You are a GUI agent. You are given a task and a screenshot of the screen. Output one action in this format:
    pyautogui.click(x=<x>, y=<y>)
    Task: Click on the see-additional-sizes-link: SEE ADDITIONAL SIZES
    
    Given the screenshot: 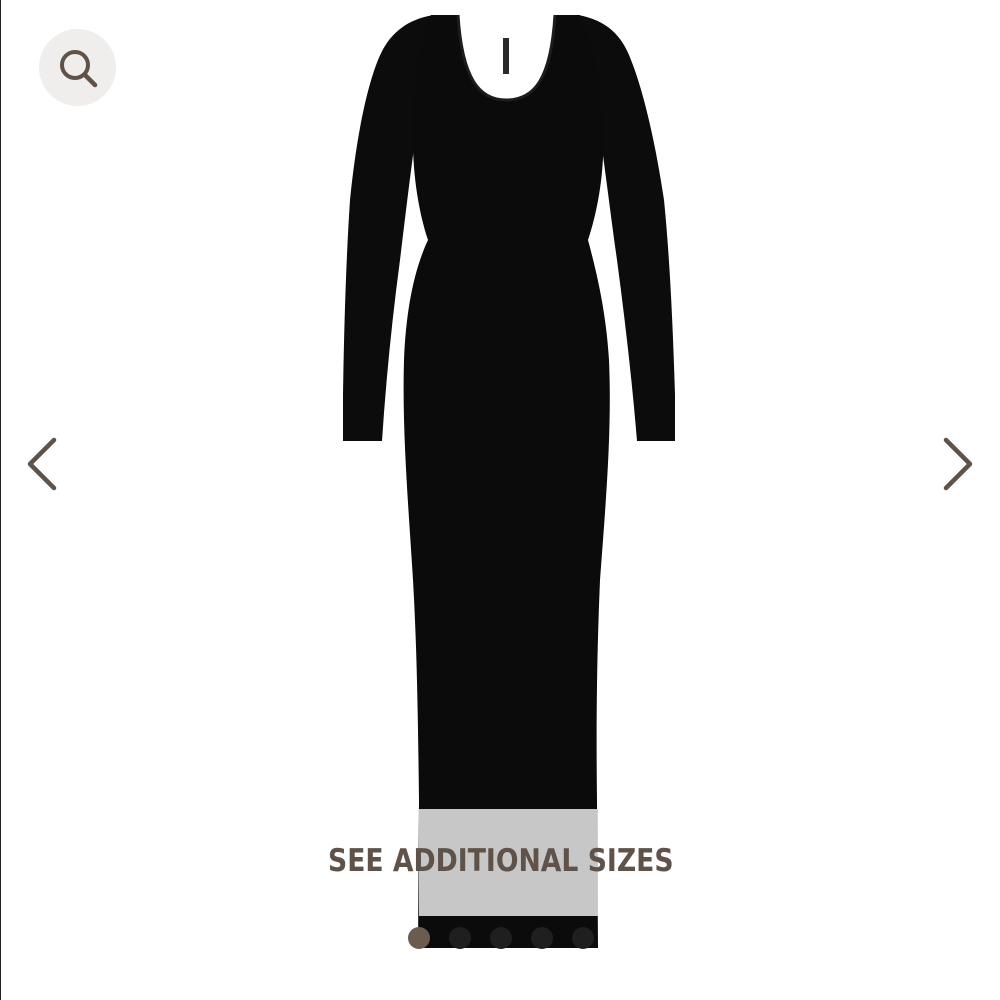 What is the action you would take?
    pyautogui.click(x=501, y=861)
    